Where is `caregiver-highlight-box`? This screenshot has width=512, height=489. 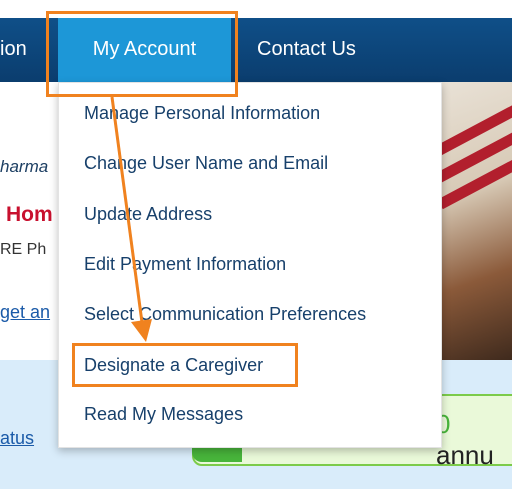
caregiver-highlight-box is located at coordinates (185, 365).